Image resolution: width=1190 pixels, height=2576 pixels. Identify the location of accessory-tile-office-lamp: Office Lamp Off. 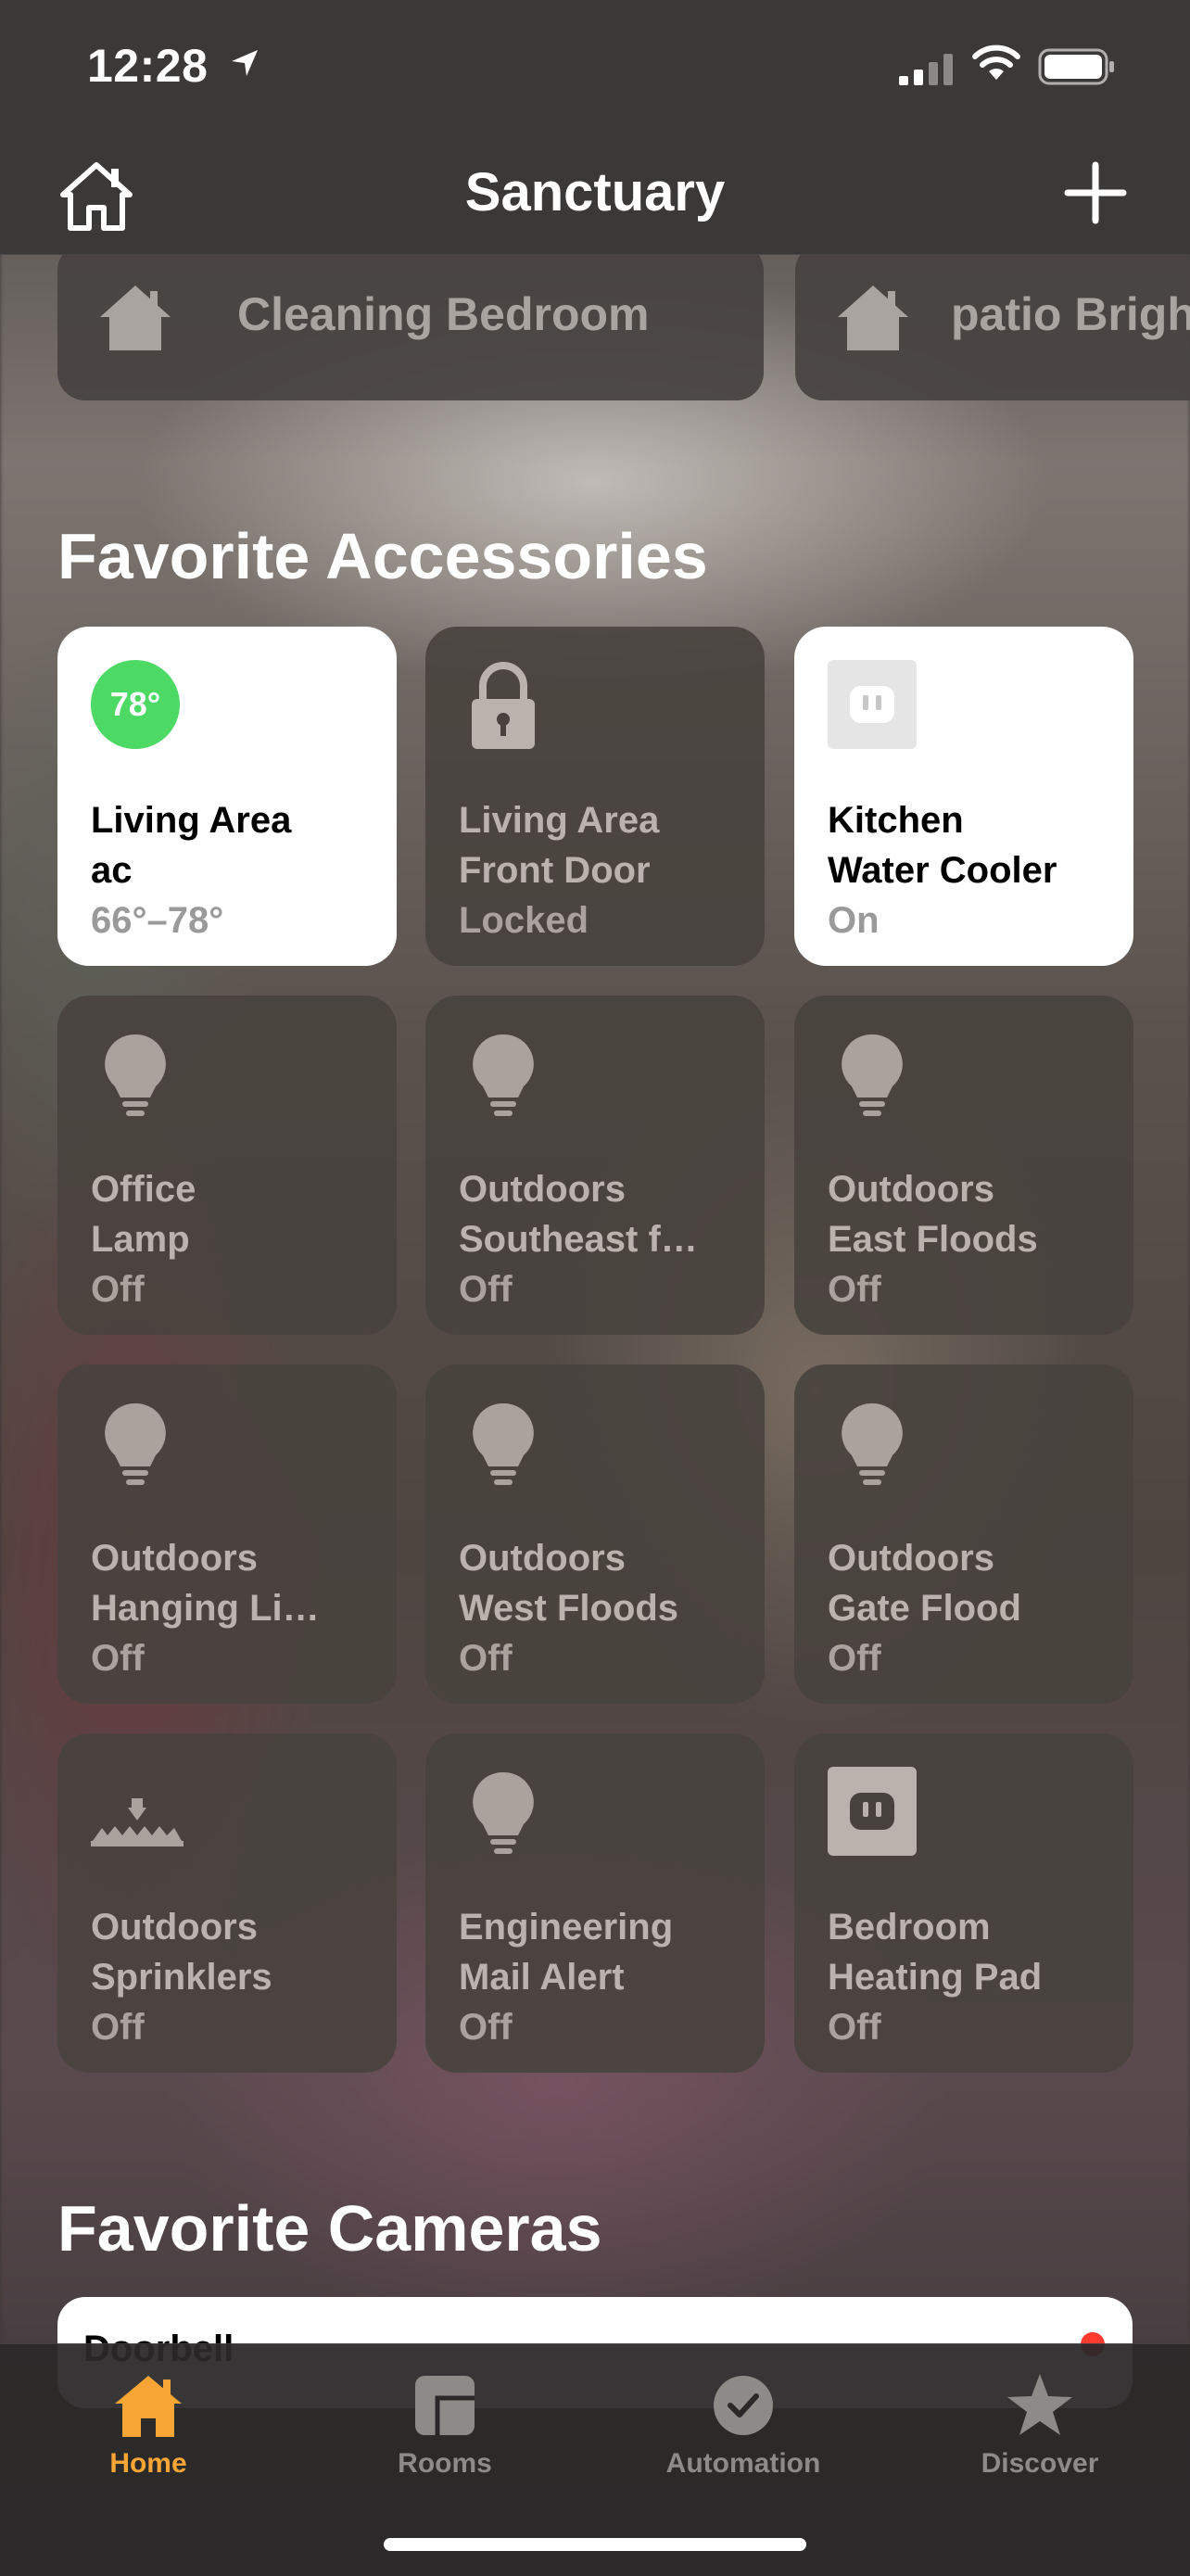
(227, 1165).